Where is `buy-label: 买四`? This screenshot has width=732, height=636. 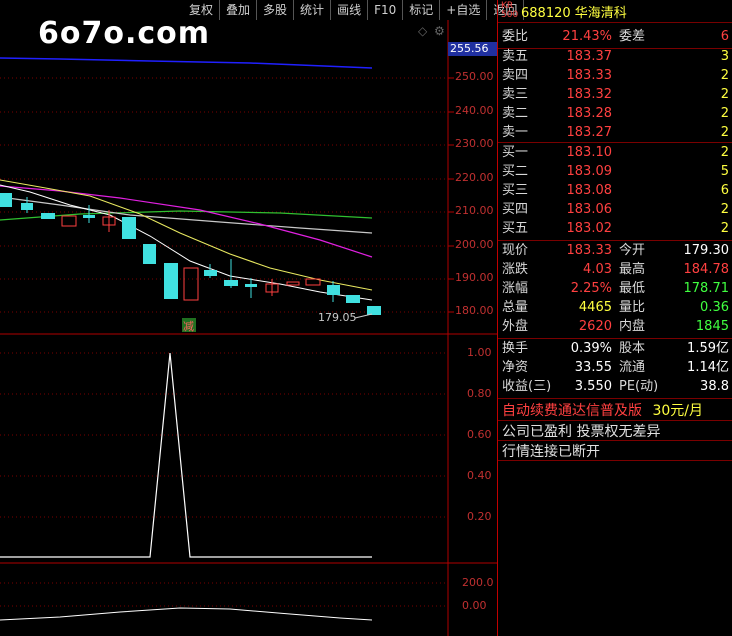
buy-label: 买四 is located at coordinates (515, 209).